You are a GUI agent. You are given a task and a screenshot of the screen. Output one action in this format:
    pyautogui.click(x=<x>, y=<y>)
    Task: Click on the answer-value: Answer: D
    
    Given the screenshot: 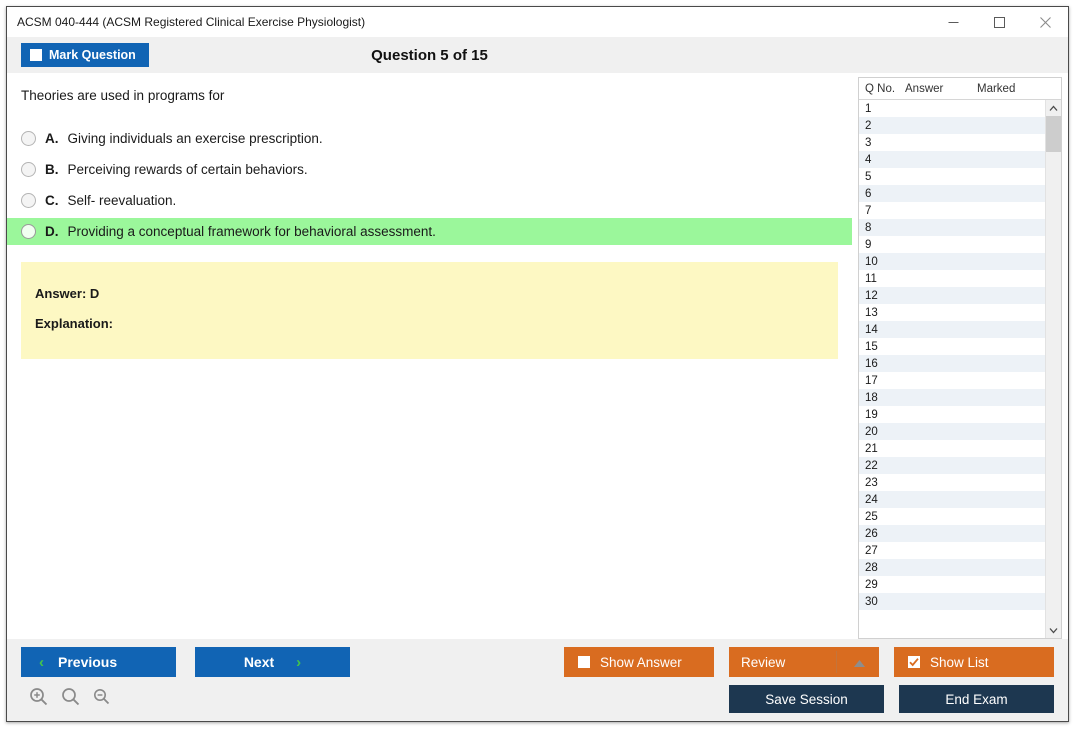 What is the action you would take?
    pyautogui.click(x=67, y=293)
    